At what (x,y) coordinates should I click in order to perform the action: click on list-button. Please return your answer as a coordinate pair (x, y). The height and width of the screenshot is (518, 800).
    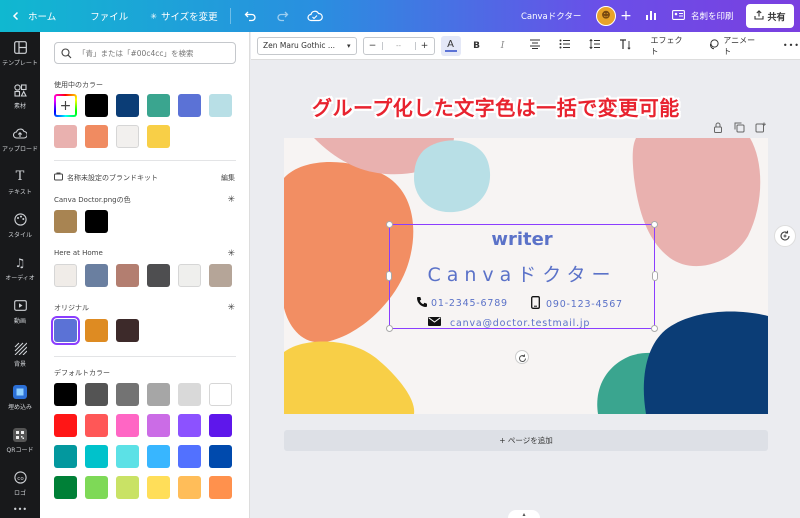
    Looking at the image, I should click on (565, 46).